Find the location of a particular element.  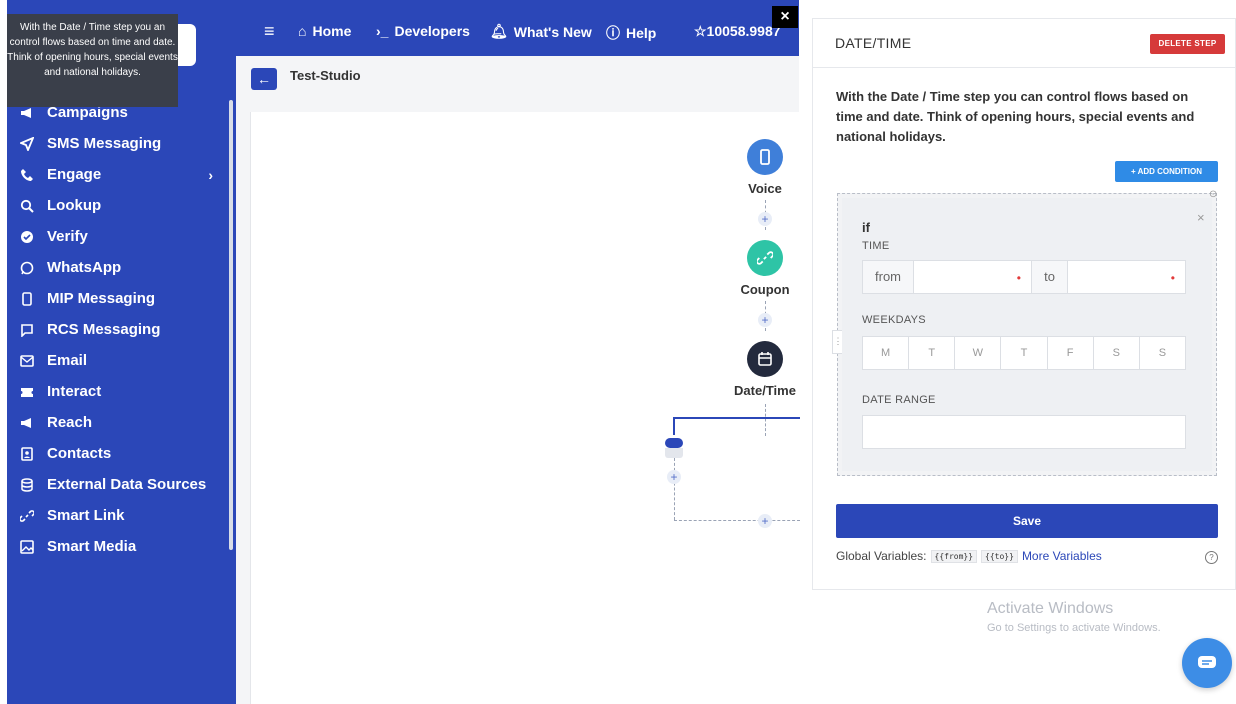

sidebar-item-label: MIP Messaging is located at coordinates (101, 298).